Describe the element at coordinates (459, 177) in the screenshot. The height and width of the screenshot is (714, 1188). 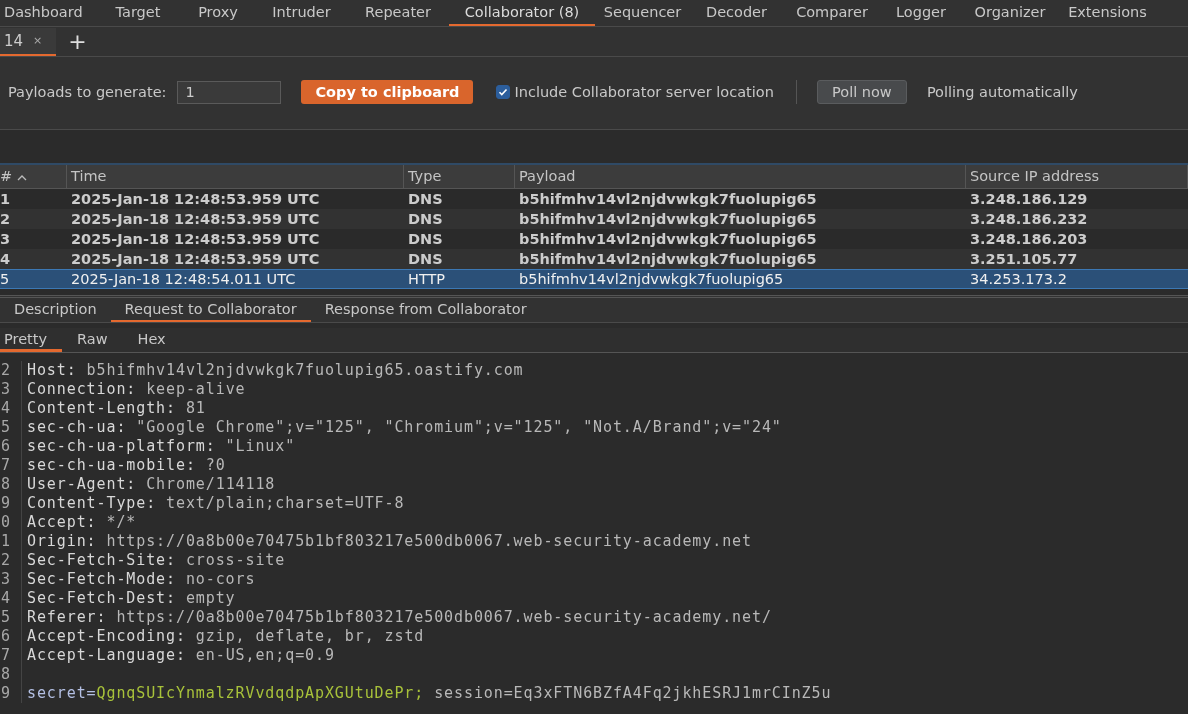
I see `column-header: Type` at that location.